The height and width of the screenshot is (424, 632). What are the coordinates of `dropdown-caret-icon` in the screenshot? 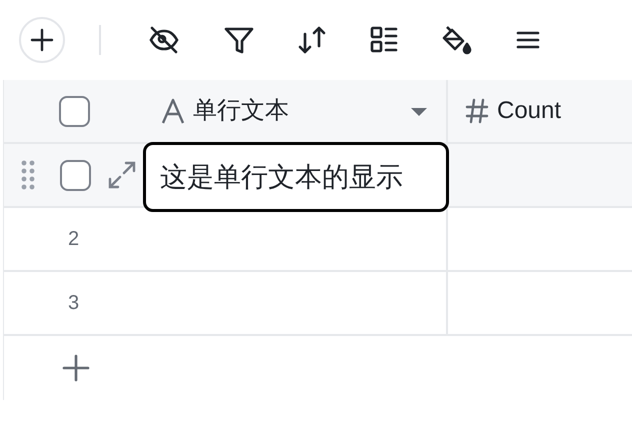 It's located at (419, 112).